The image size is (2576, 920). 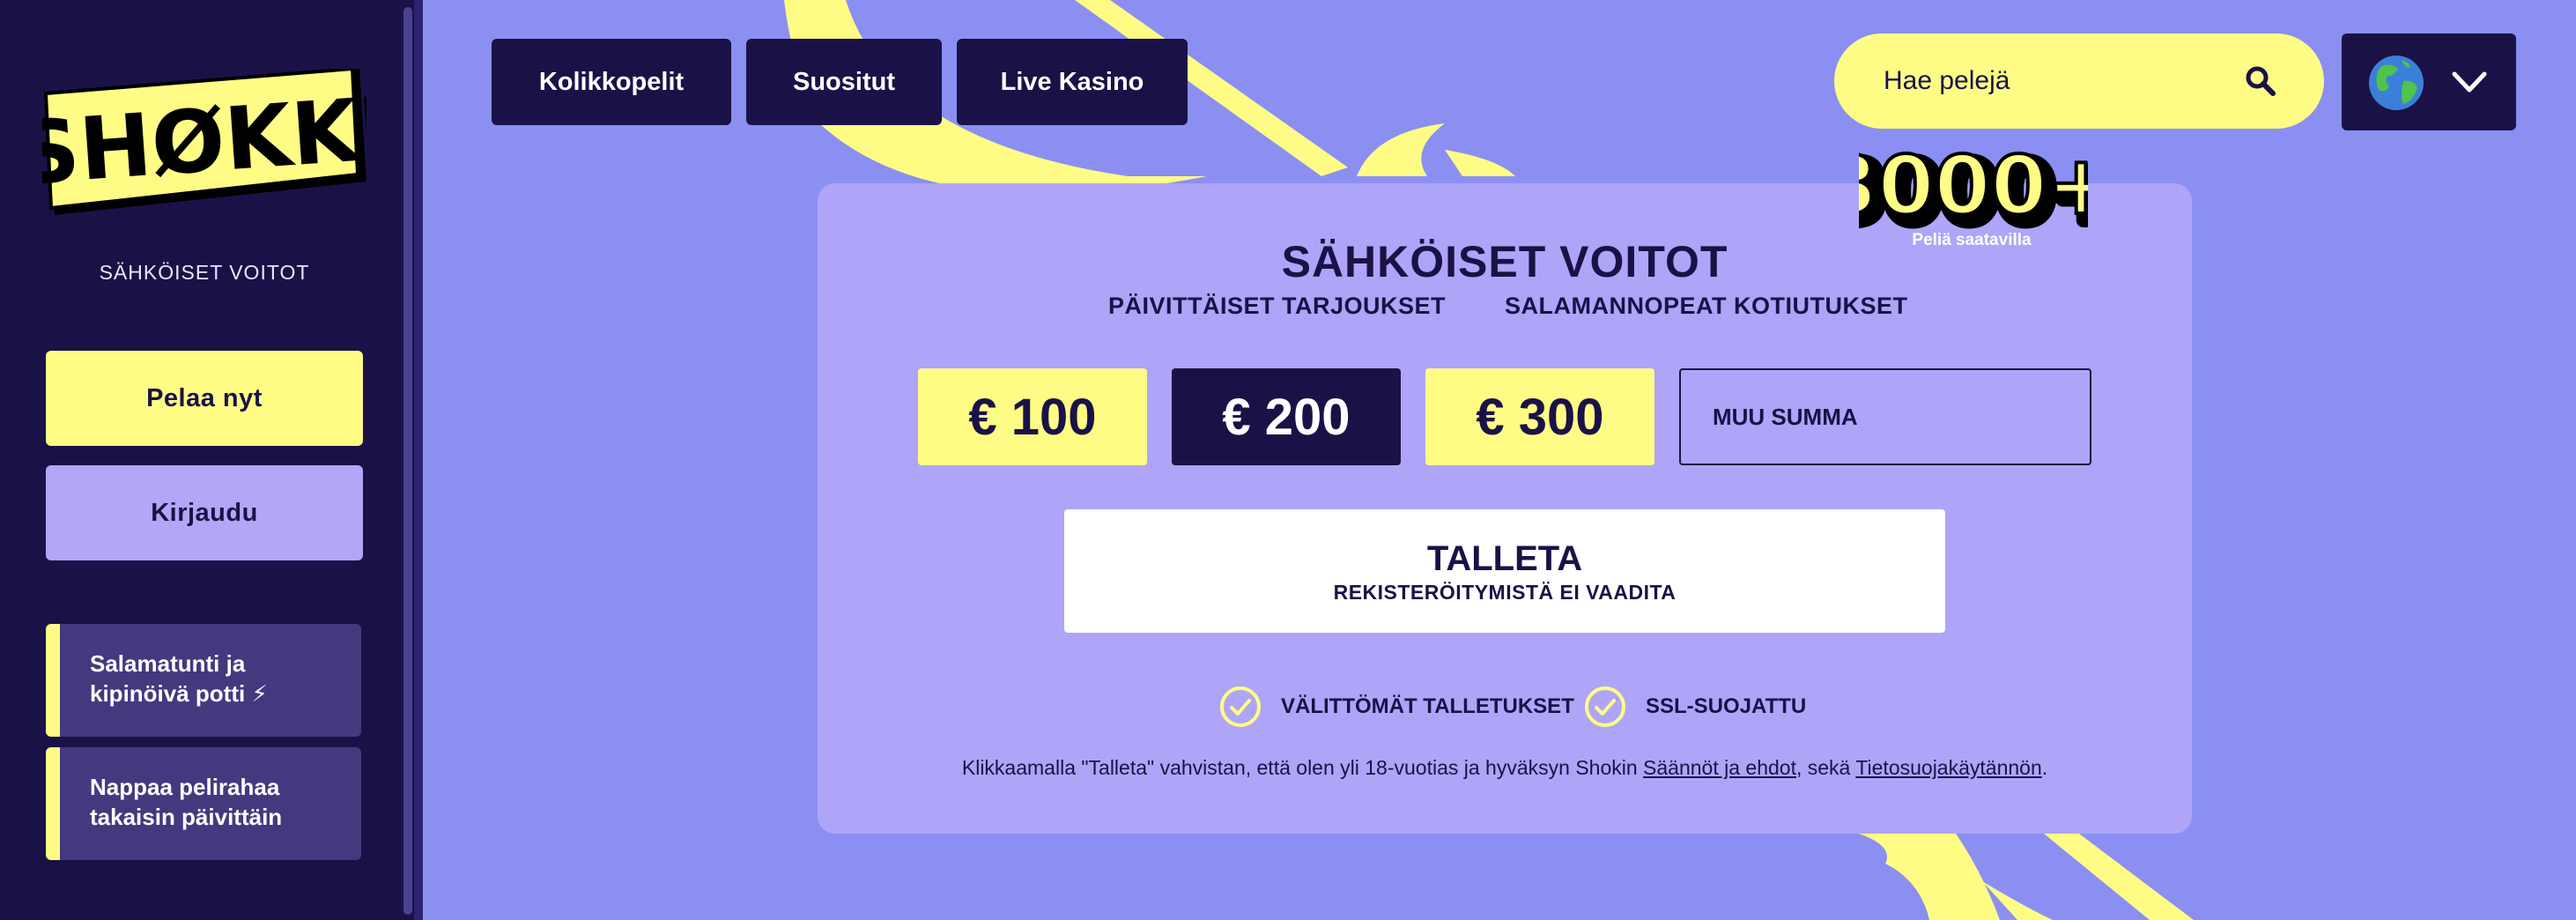 What do you see at coordinates (1973, 185) in the screenshot?
I see `svg-text: 3000+` at bounding box center [1973, 185].